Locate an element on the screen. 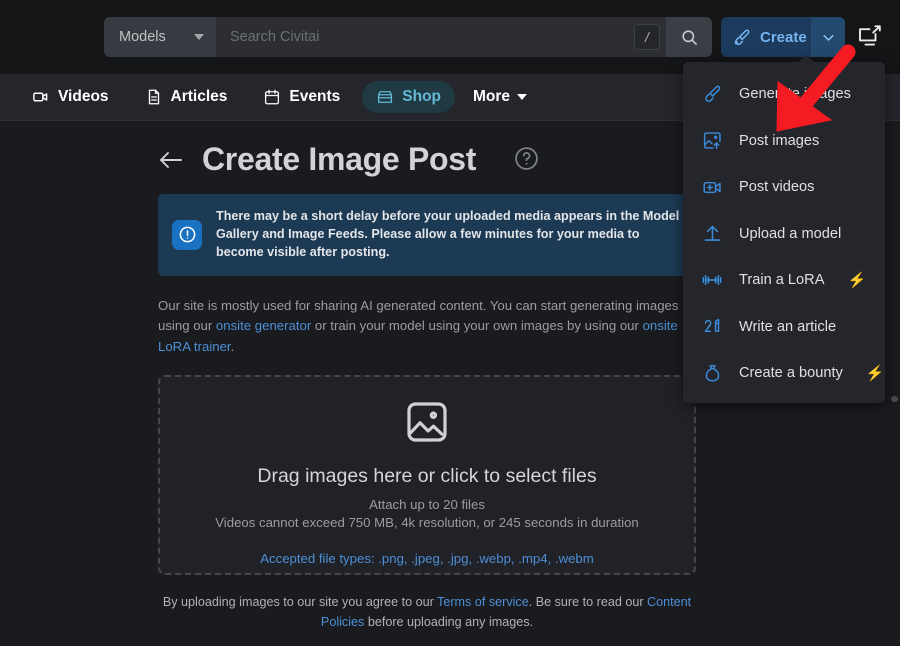  nav-item-events: Events is located at coordinates (301, 97).